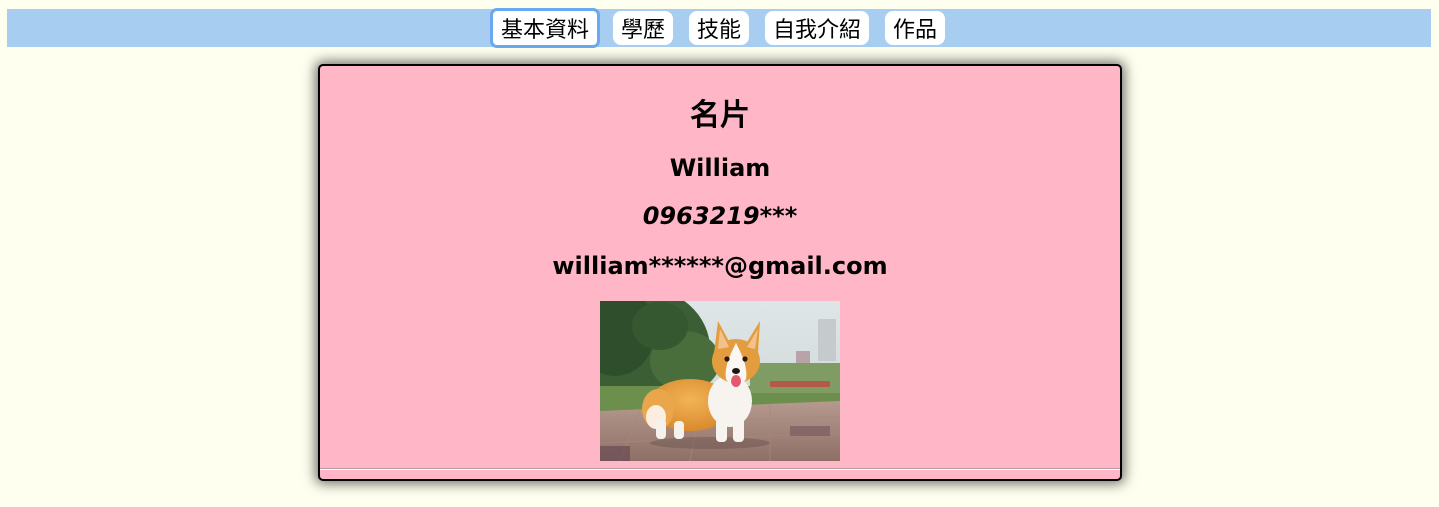  I want to click on tab-self-introduction: 自我介紹, so click(817, 28).